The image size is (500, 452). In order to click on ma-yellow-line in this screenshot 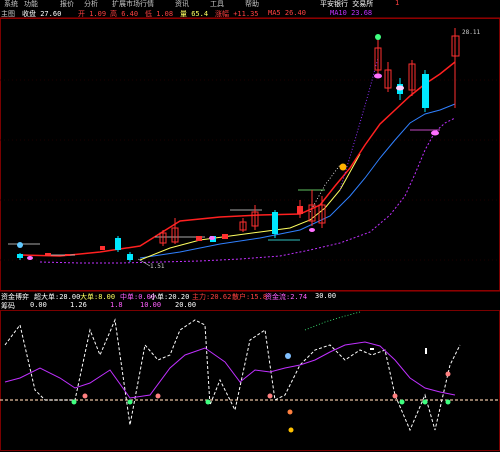, I will do `click(250, 207)`.